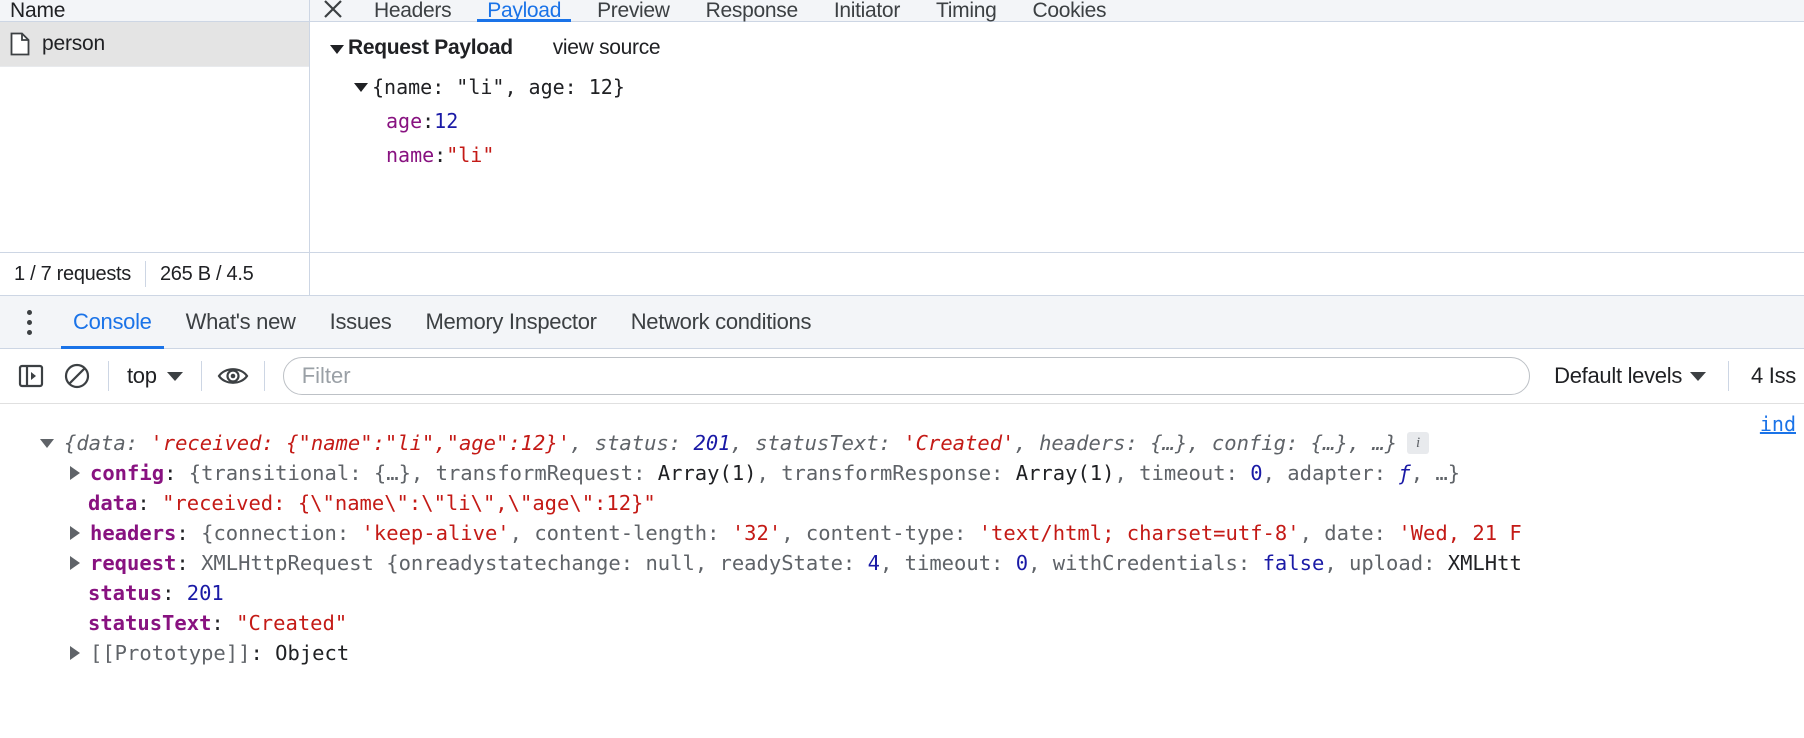  I want to click on console-toolbar: top Default levels 4 Iss, so click(902, 376).